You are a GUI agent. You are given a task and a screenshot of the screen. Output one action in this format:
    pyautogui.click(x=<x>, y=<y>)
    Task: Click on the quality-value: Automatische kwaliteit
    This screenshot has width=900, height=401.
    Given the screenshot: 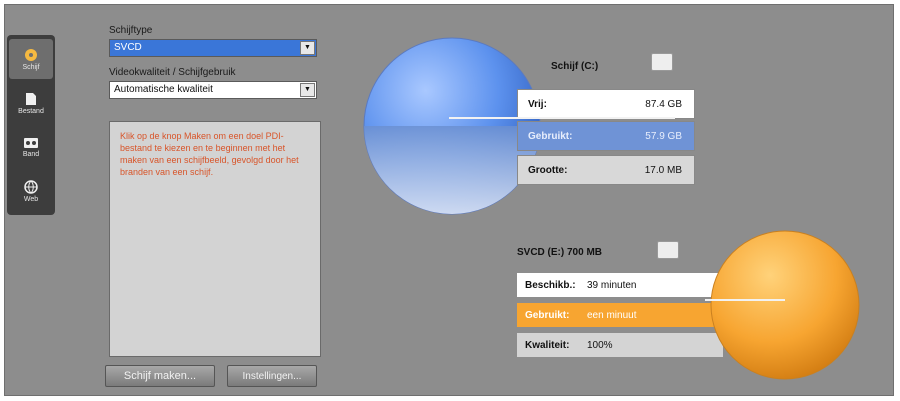 What is the action you would take?
    pyautogui.click(x=163, y=89)
    